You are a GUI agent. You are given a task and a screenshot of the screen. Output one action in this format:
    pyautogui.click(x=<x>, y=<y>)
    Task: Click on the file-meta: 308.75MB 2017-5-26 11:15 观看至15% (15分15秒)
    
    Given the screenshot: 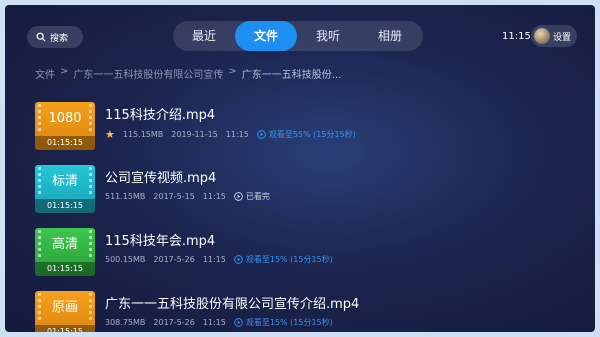 What is the action you would take?
    pyautogui.click(x=219, y=322)
    